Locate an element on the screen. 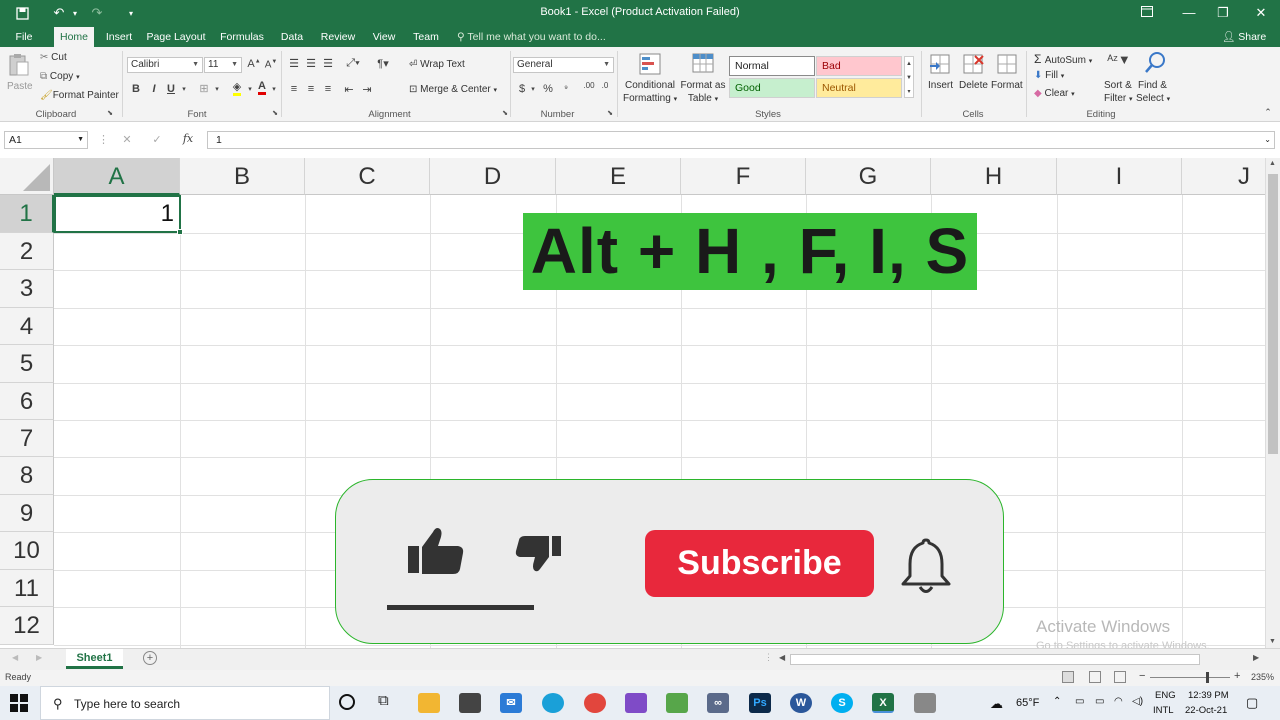 The width and height of the screenshot is (1280, 720). insert-function-button: fx is located at coordinates (188, 138).